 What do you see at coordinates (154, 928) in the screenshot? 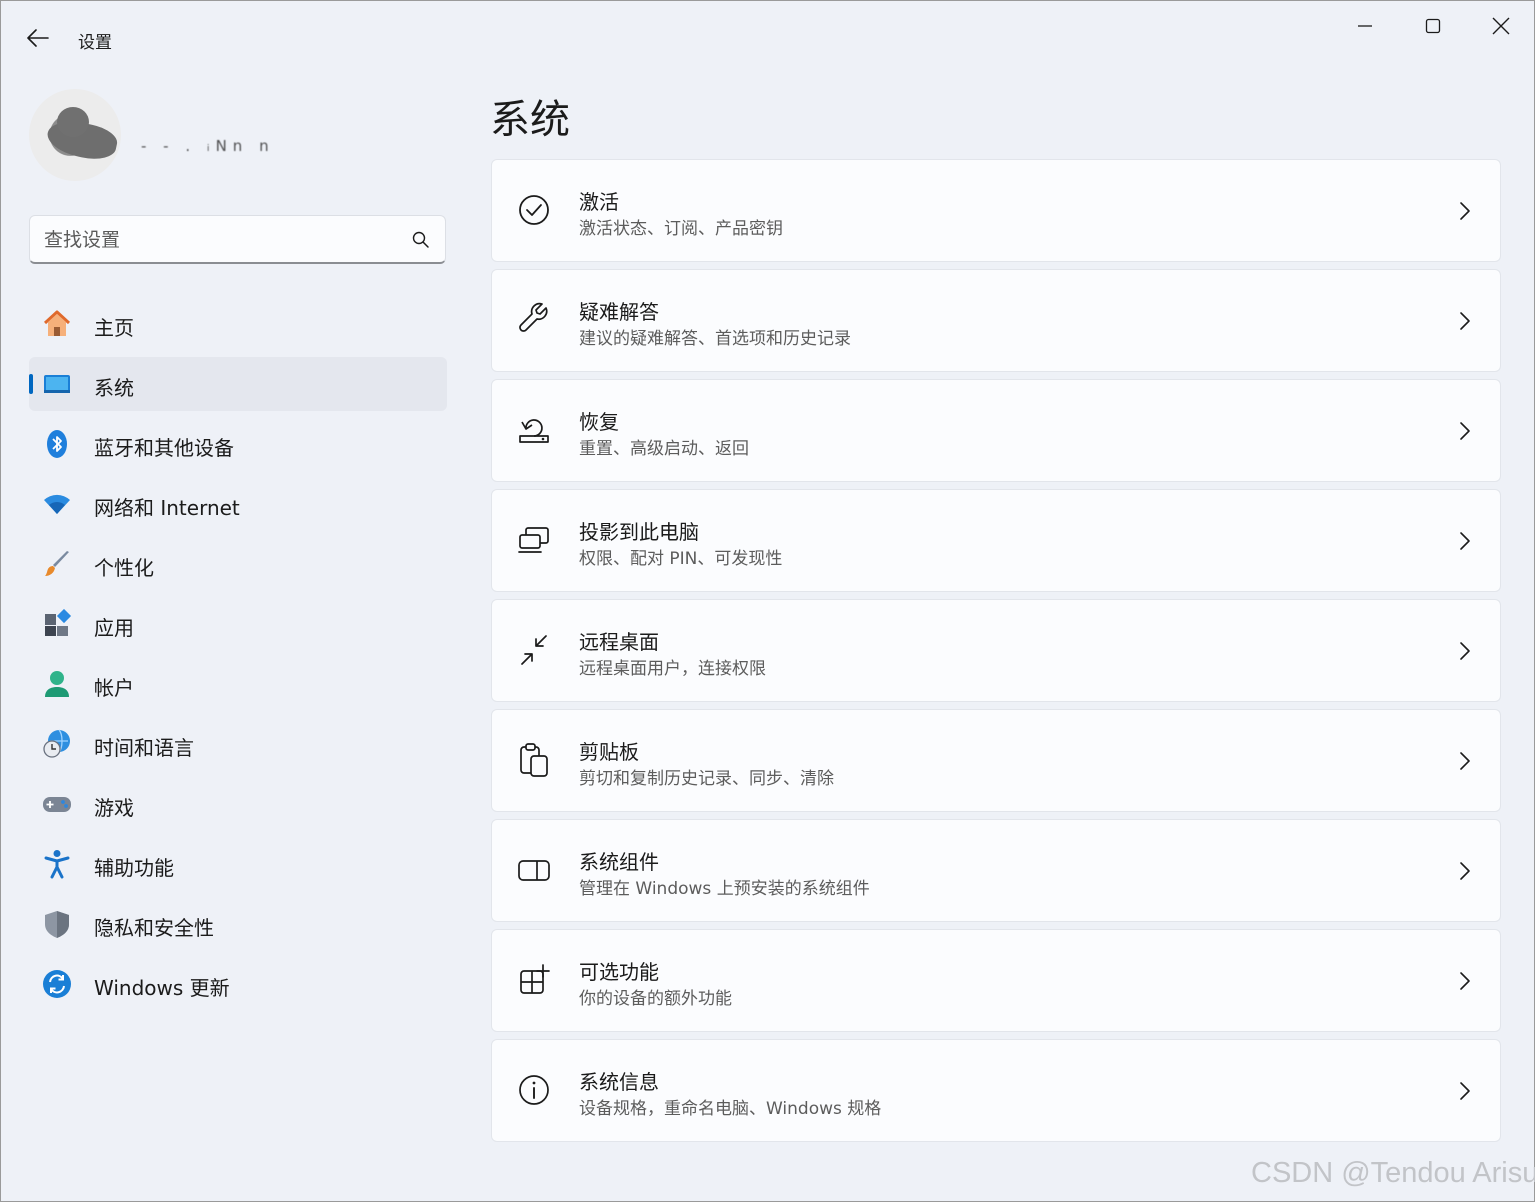
I see `sidebar-item-label: 隐私和安全性` at bounding box center [154, 928].